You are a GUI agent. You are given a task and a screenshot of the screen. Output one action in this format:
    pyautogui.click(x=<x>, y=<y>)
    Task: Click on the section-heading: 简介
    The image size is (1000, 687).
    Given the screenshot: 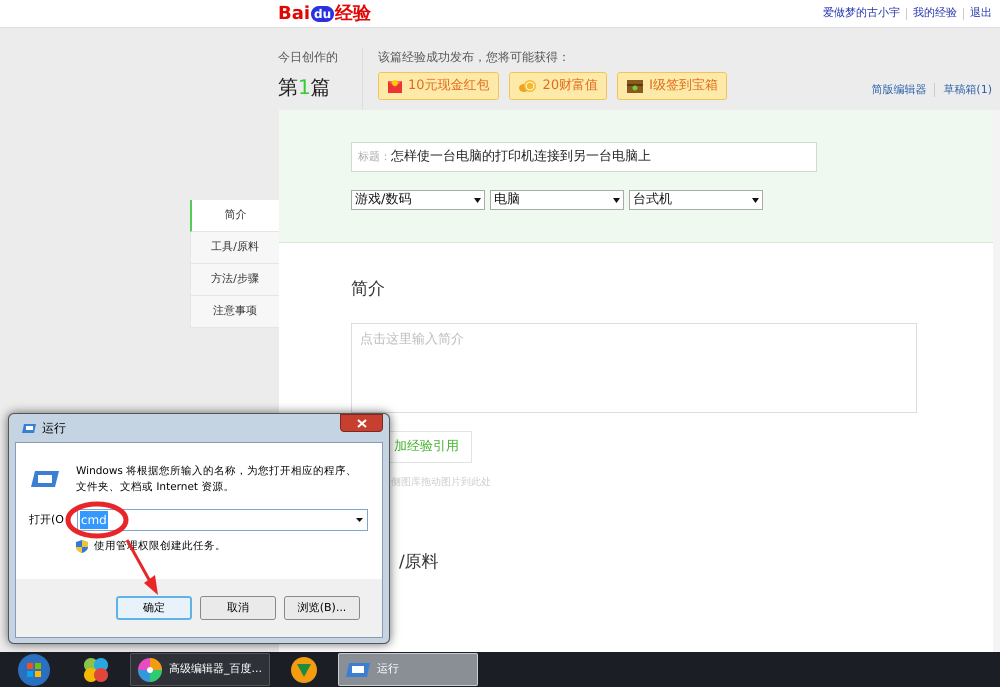 What is the action you would take?
    pyautogui.click(x=368, y=289)
    